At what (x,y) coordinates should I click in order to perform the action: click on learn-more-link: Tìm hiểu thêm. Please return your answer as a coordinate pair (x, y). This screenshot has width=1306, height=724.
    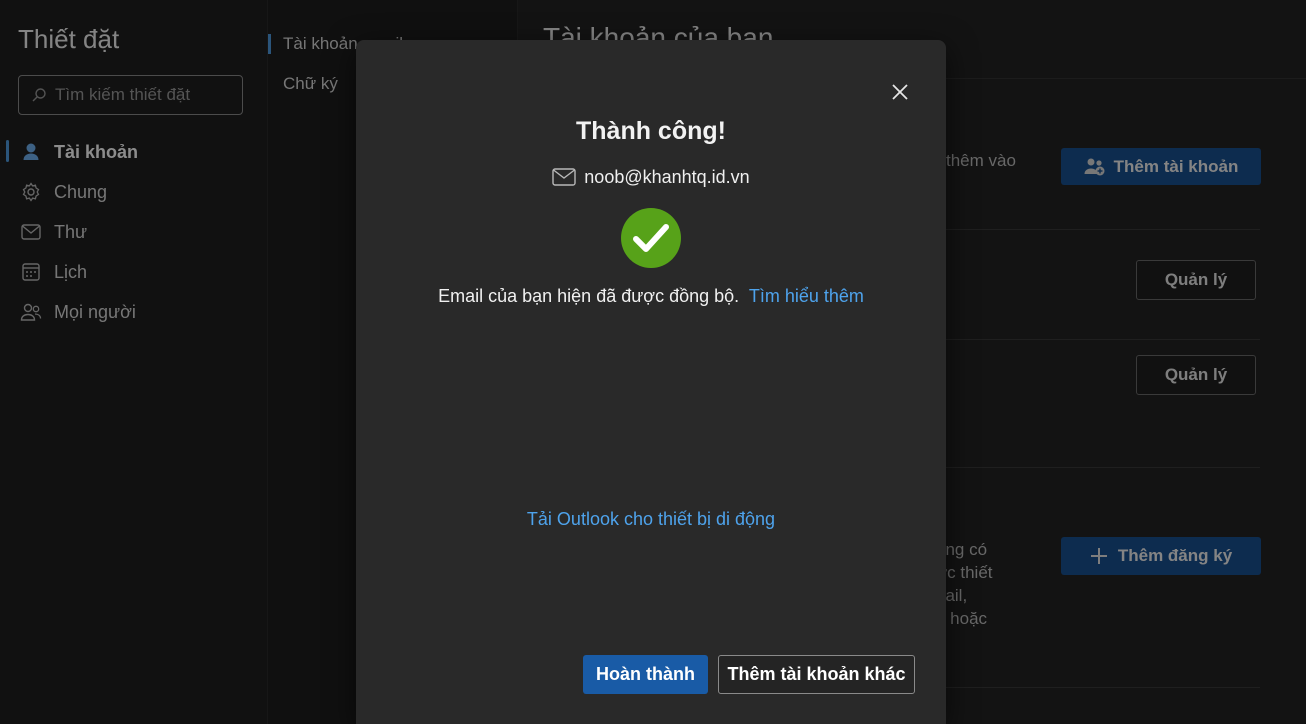
    Looking at the image, I should click on (806, 296).